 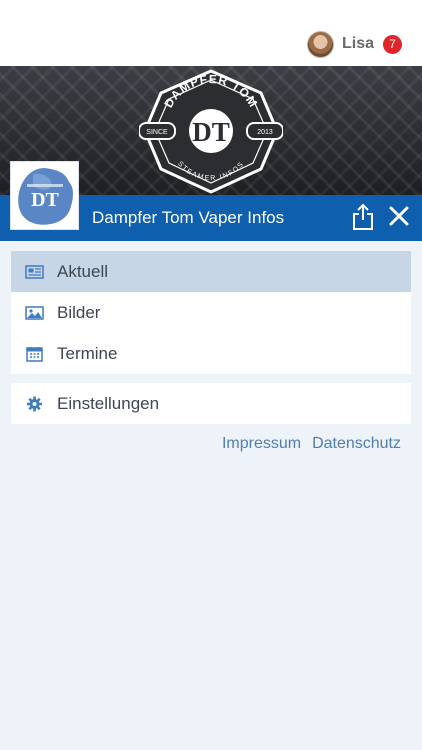 I want to click on menu-label-bilder: Bilder, so click(x=79, y=312).